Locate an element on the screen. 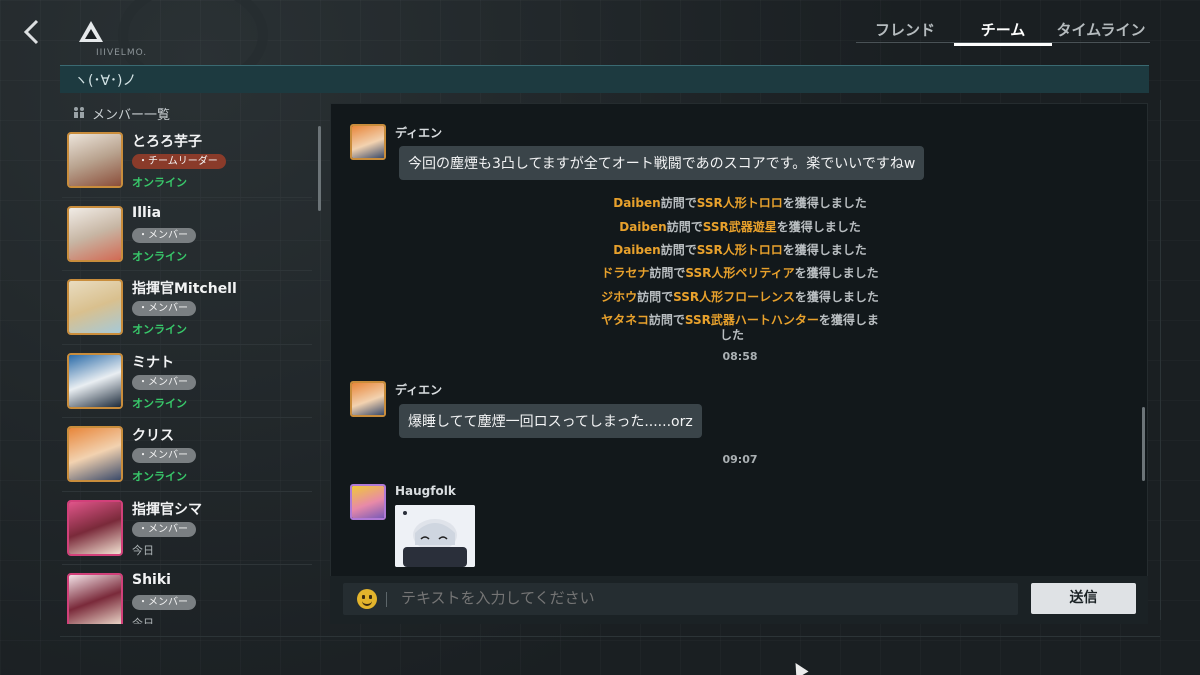  message-bubble: 今回の塵煙も3凸してますが全てオート戦闘であのスコアです。楽でいいですねw is located at coordinates (662, 163).